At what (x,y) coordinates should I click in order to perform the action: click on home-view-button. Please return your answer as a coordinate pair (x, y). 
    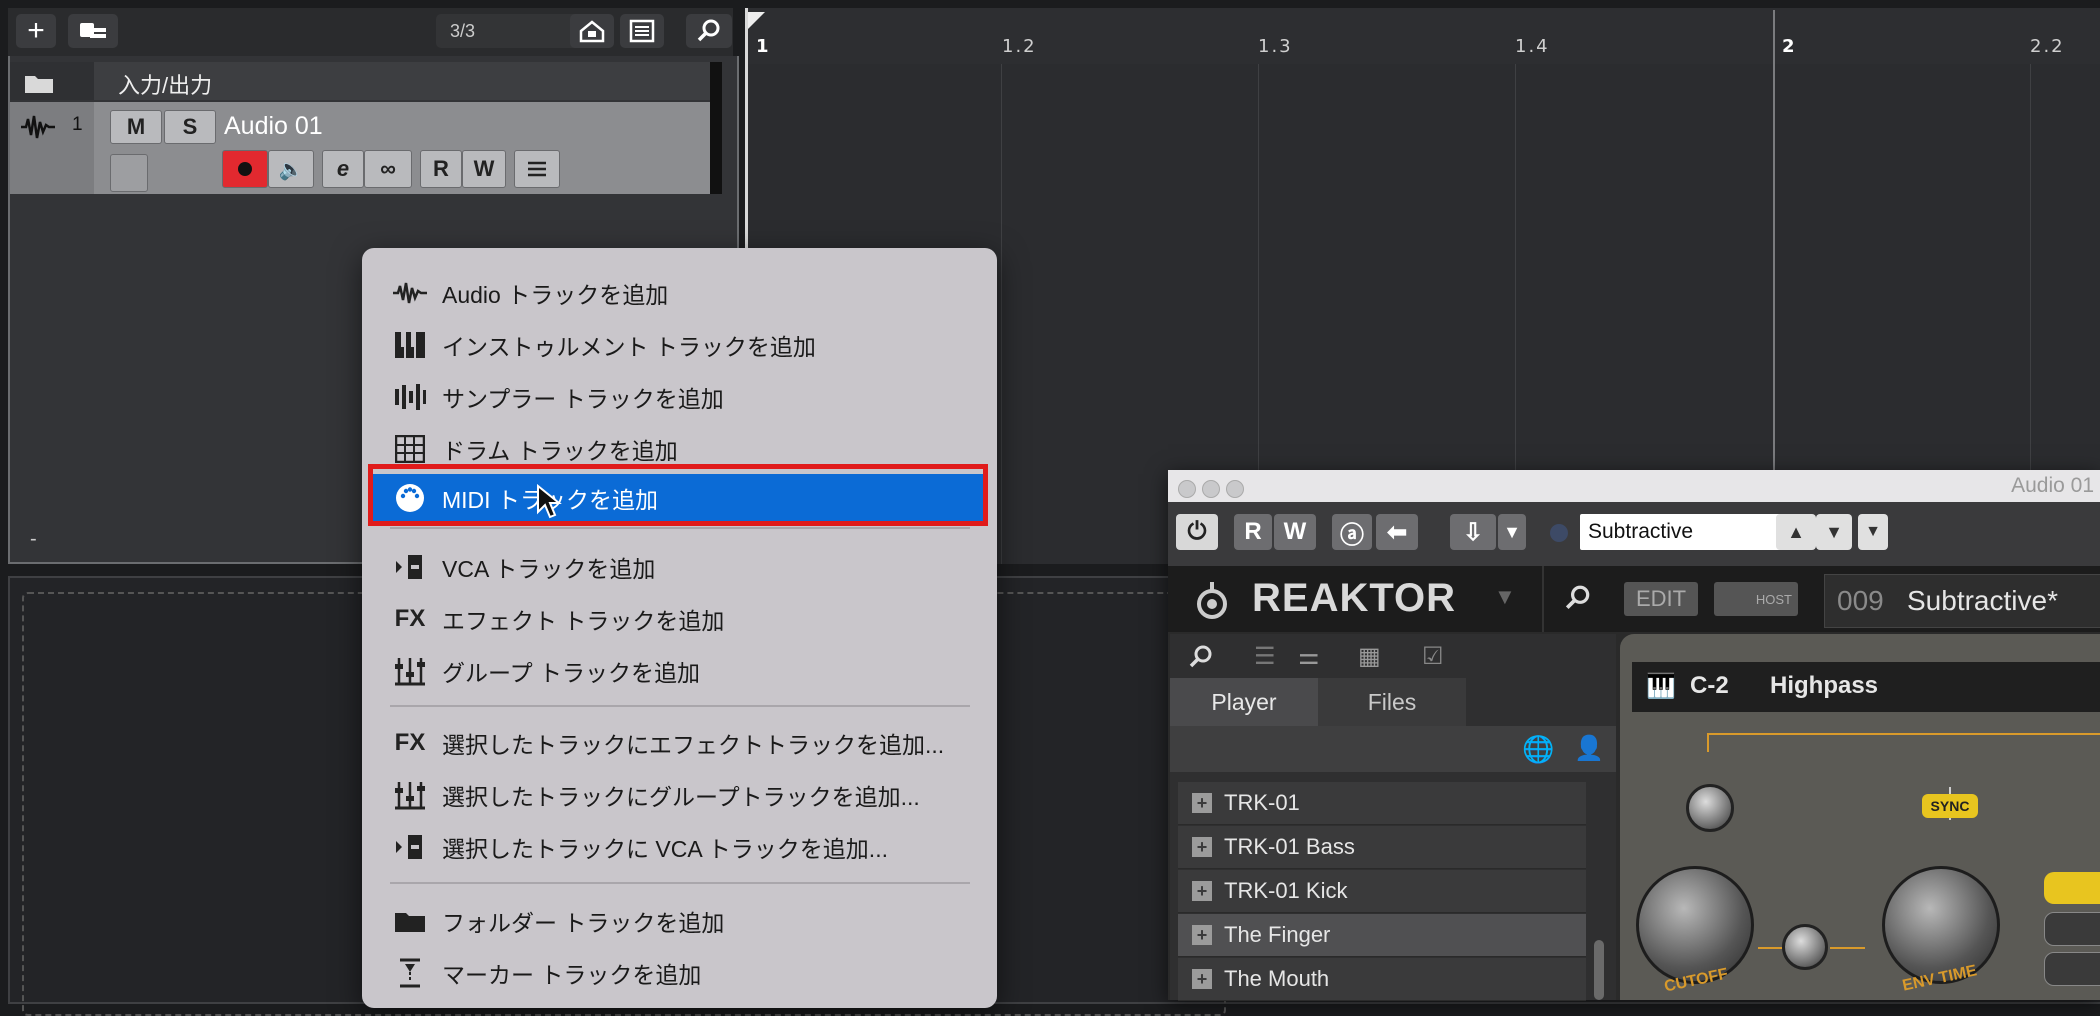
    Looking at the image, I should click on (592, 31).